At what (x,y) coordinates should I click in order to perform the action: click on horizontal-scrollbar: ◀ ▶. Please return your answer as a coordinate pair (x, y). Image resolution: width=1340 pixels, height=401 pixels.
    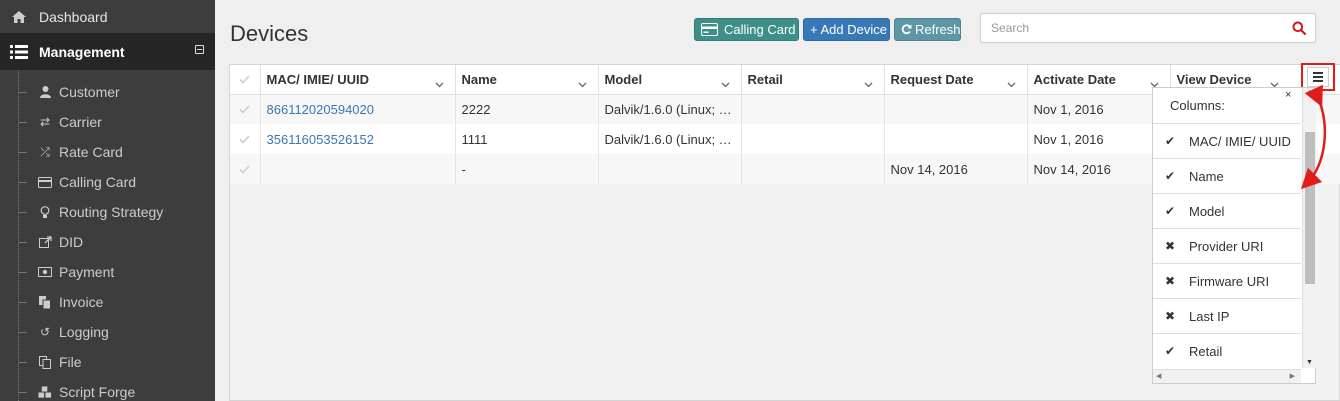
    Looking at the image, I should click on (1227, 376).